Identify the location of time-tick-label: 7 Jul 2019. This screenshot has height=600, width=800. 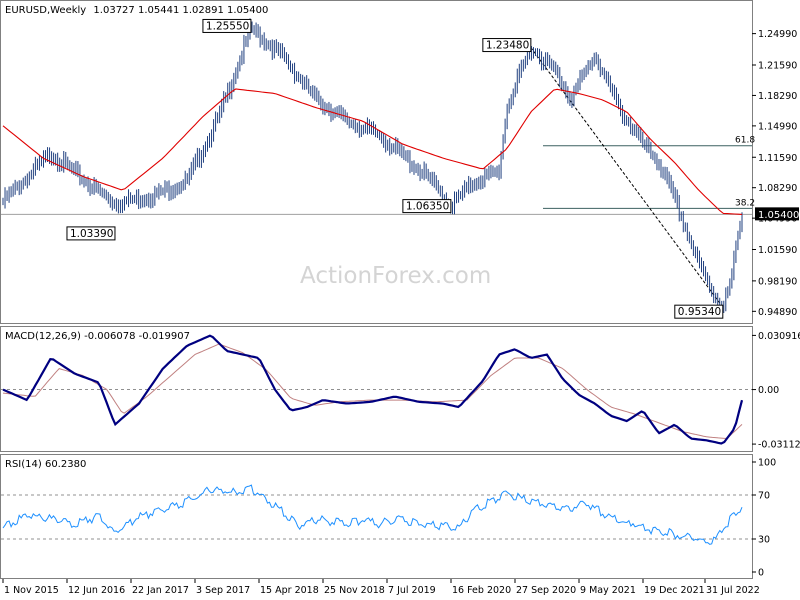
(412, 590).